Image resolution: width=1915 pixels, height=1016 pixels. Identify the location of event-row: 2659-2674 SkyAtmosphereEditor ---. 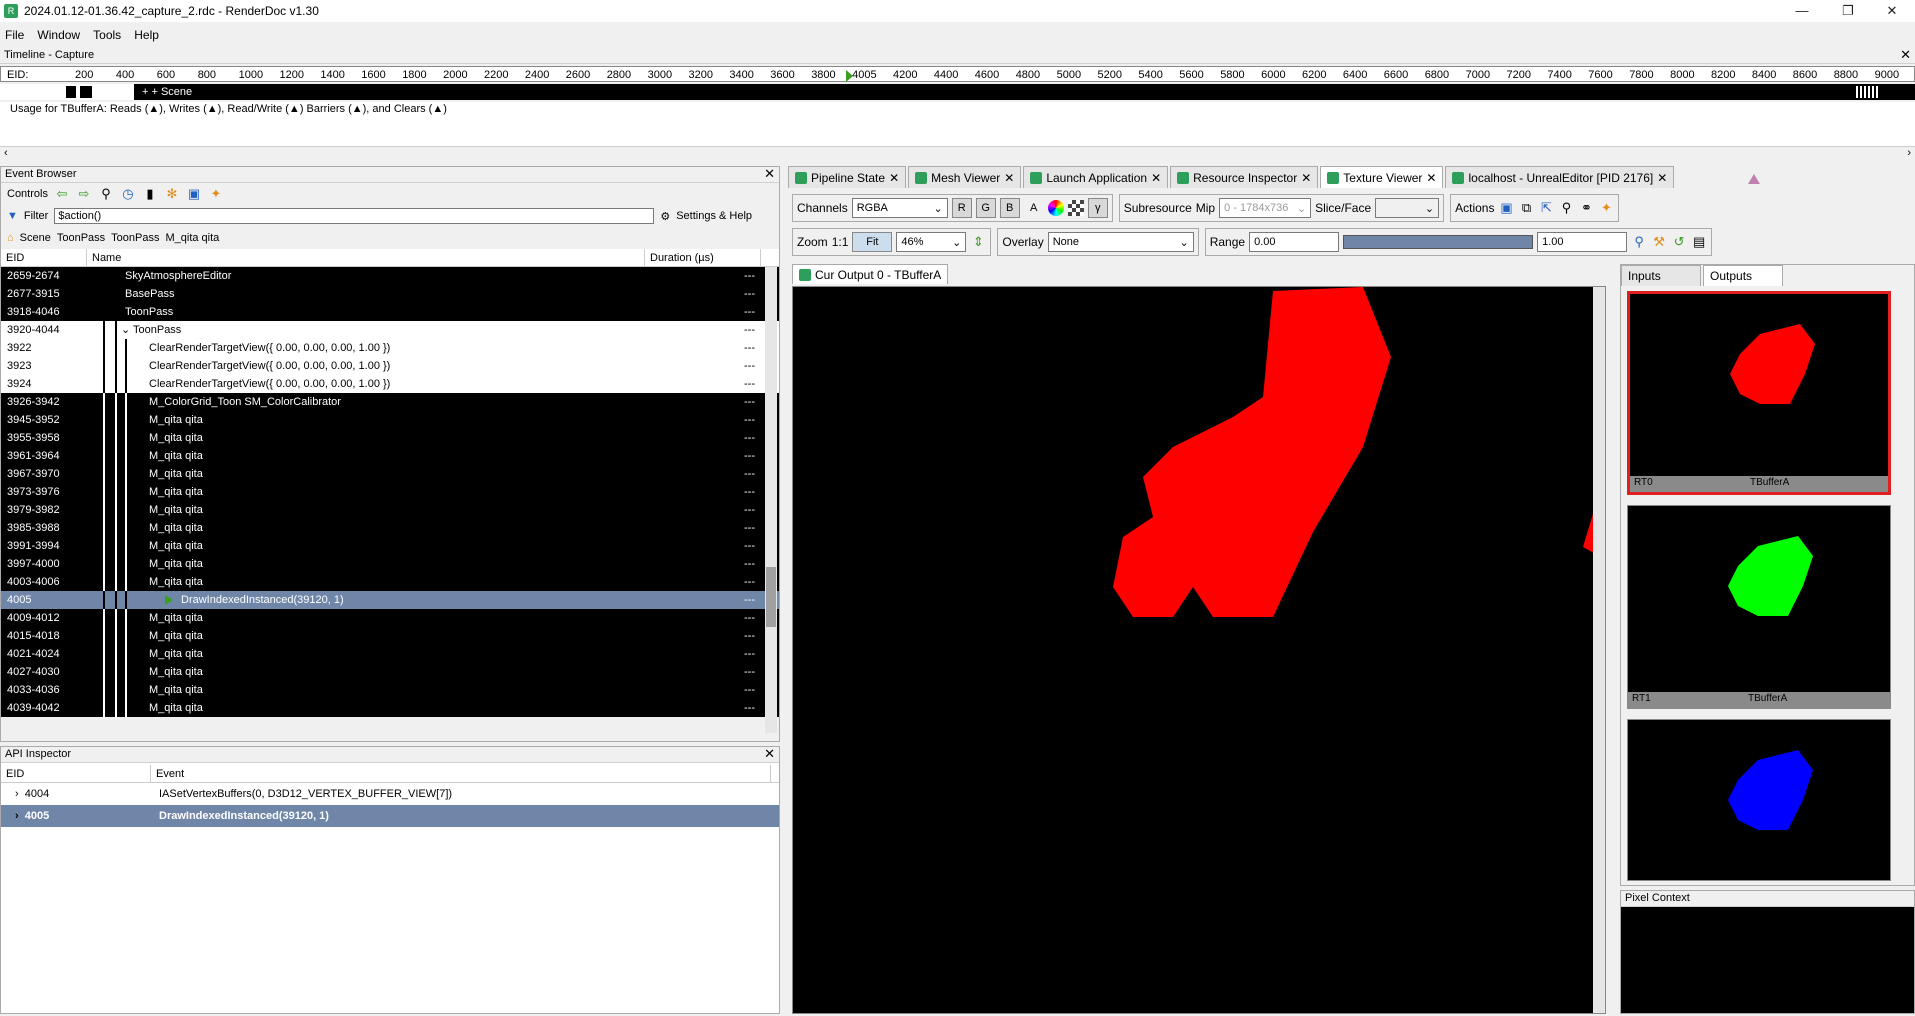
(390, 276).